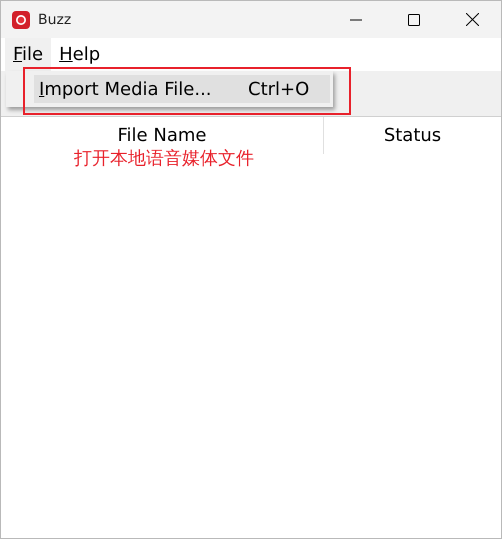 The height and width of the screenshot is (539, 502). I want to click on close-icon, so click(472, 19).